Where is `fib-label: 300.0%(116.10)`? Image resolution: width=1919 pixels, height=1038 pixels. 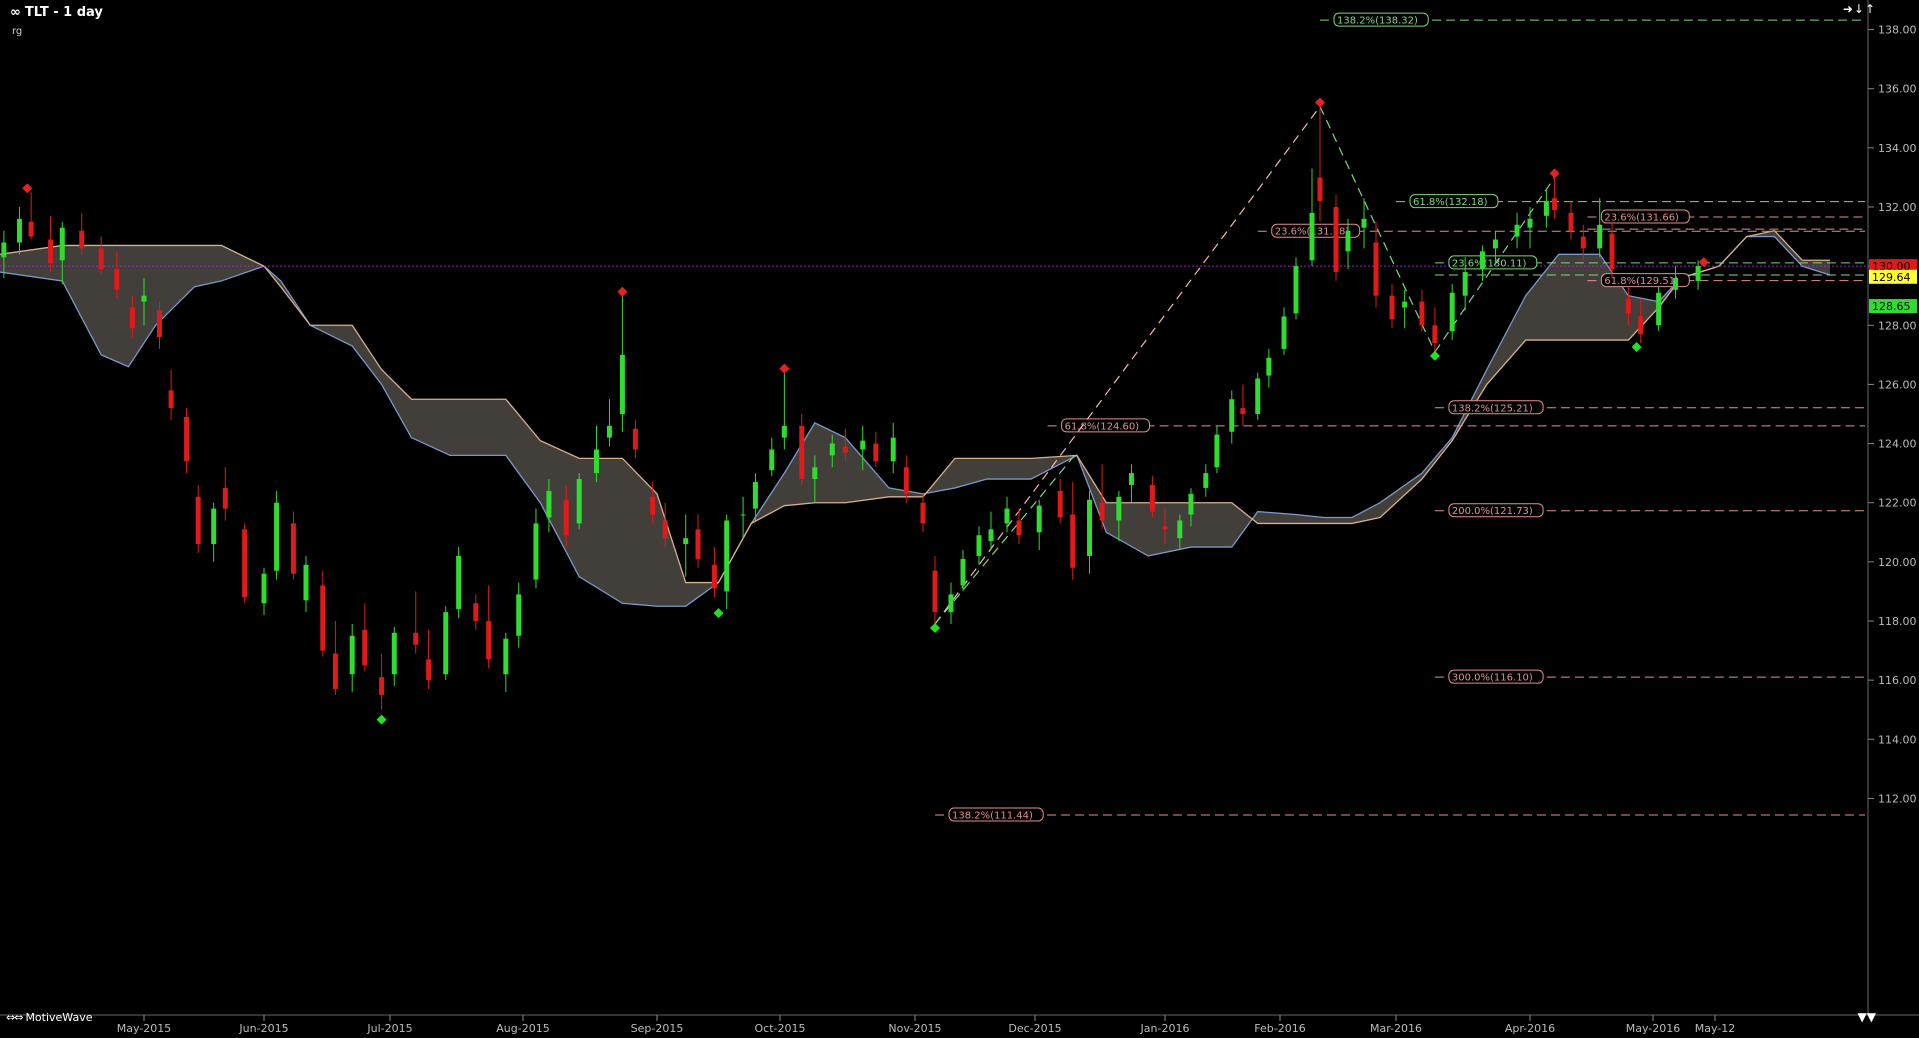 fib-label: 300.0%(116.10) is located at coordinates (1492, 678).